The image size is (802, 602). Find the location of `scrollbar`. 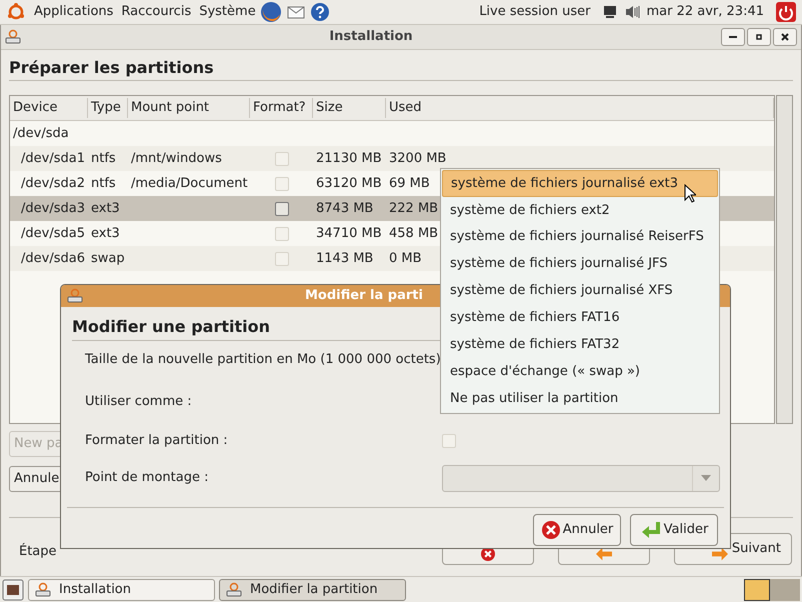

scrollbar is located at coordinates (784, 259).